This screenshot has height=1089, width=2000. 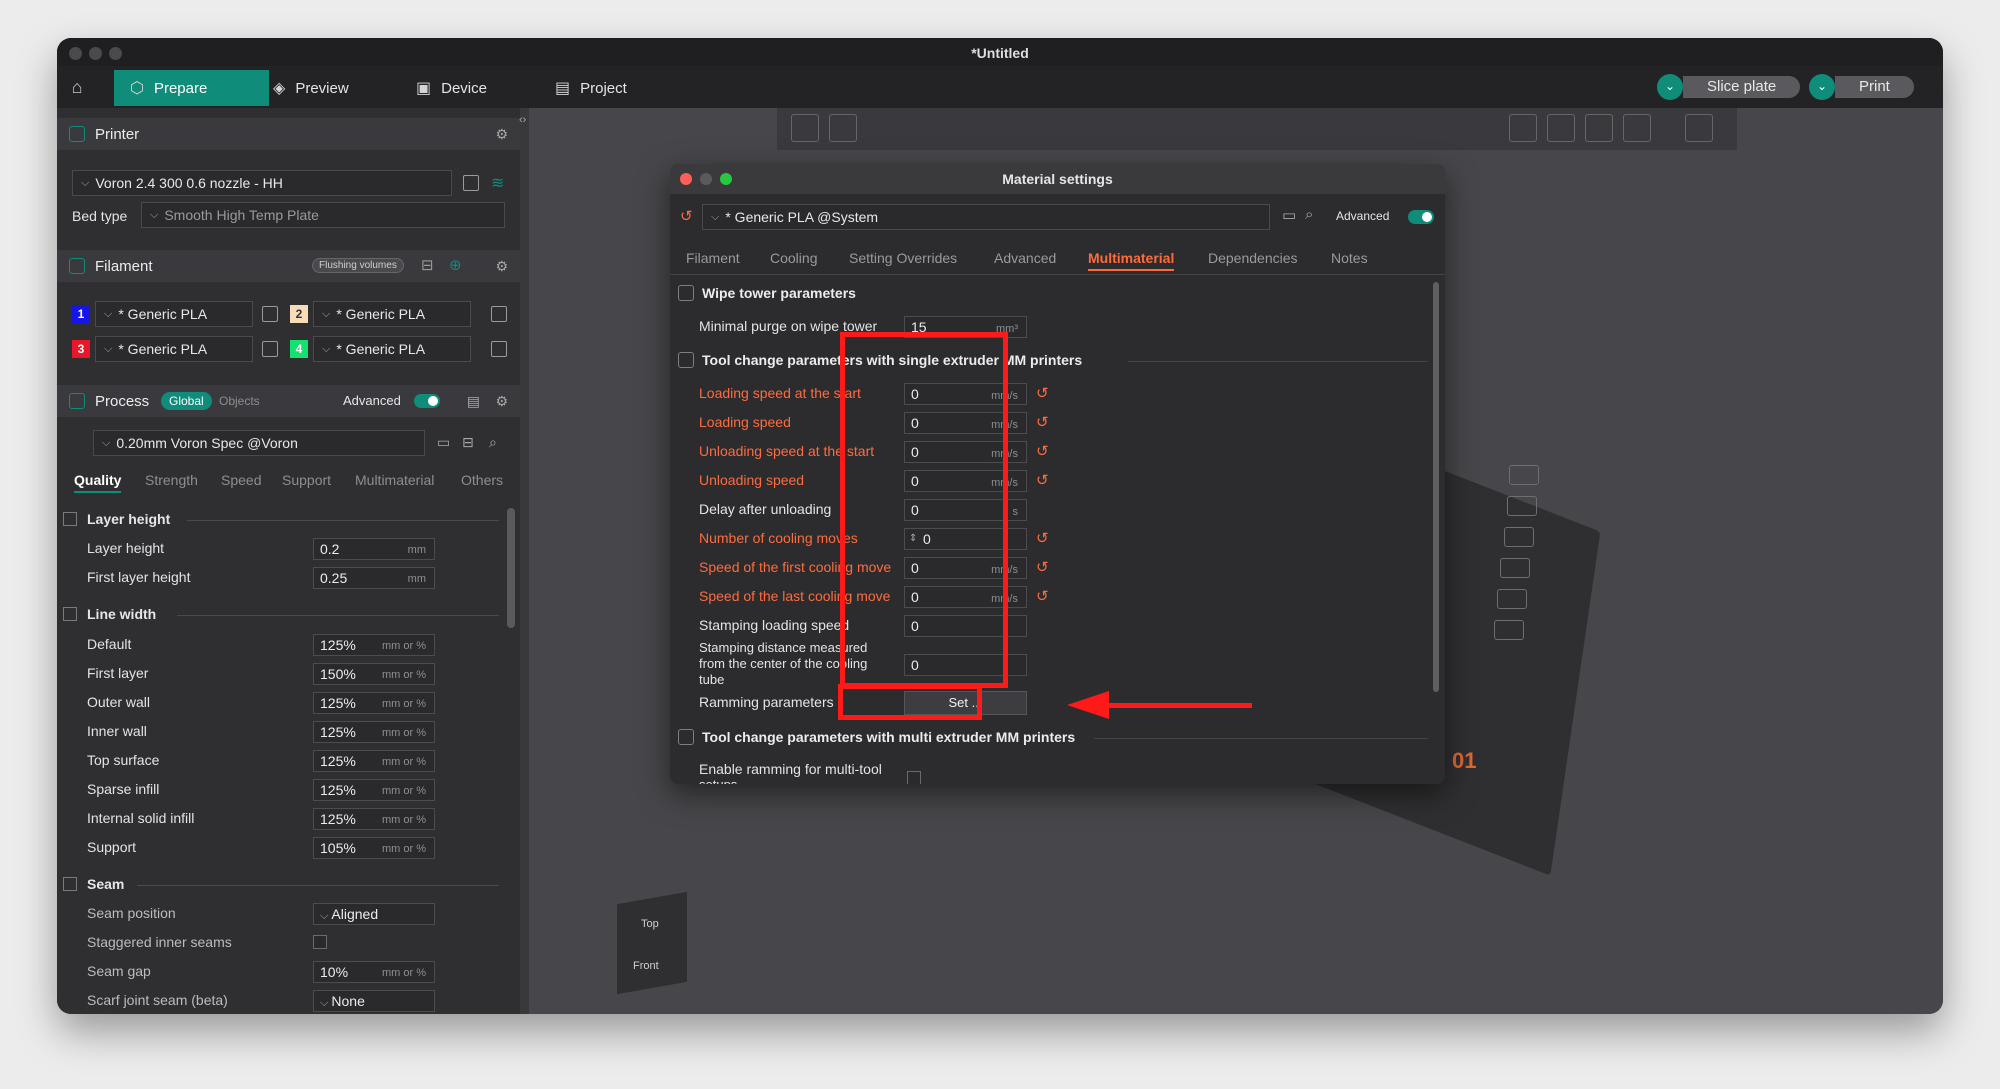 What do you see at coordinates (374, 848) in the screenshot?
I see `line-width-support-input: 105% mm or %` at bounding box center [374, 848].